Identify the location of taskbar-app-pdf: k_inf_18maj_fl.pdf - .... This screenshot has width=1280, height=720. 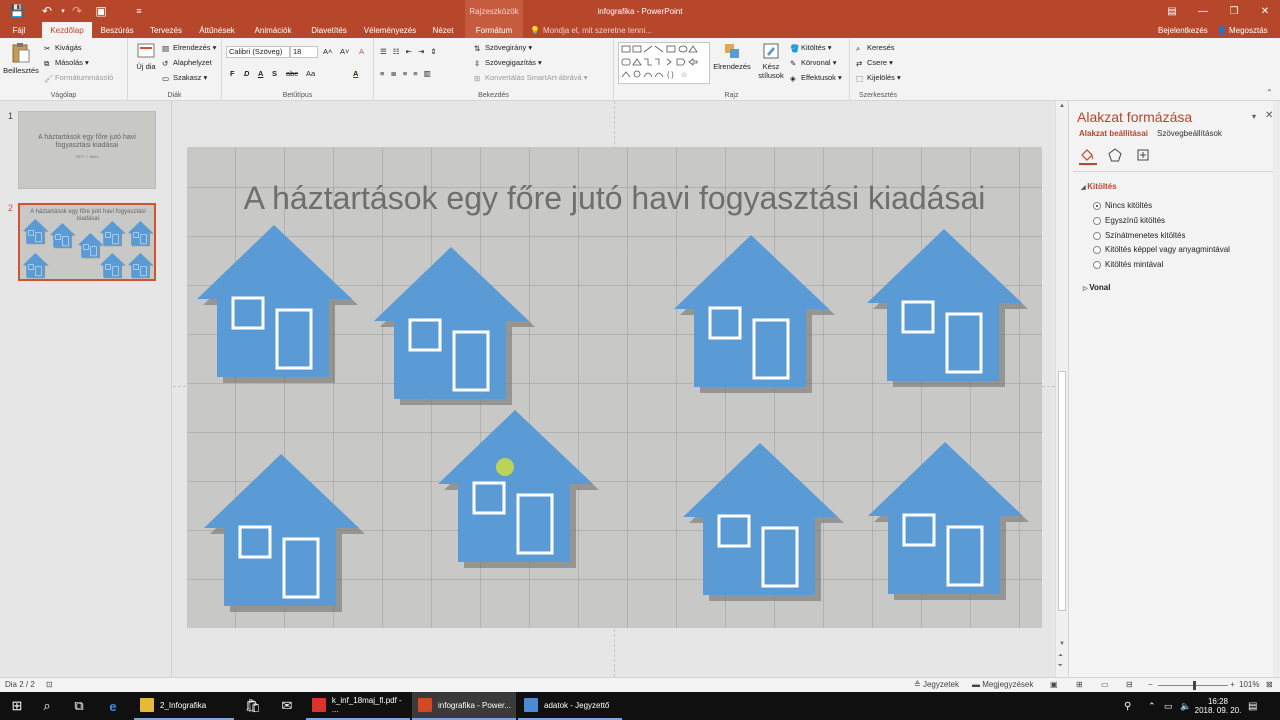
(358, 706).